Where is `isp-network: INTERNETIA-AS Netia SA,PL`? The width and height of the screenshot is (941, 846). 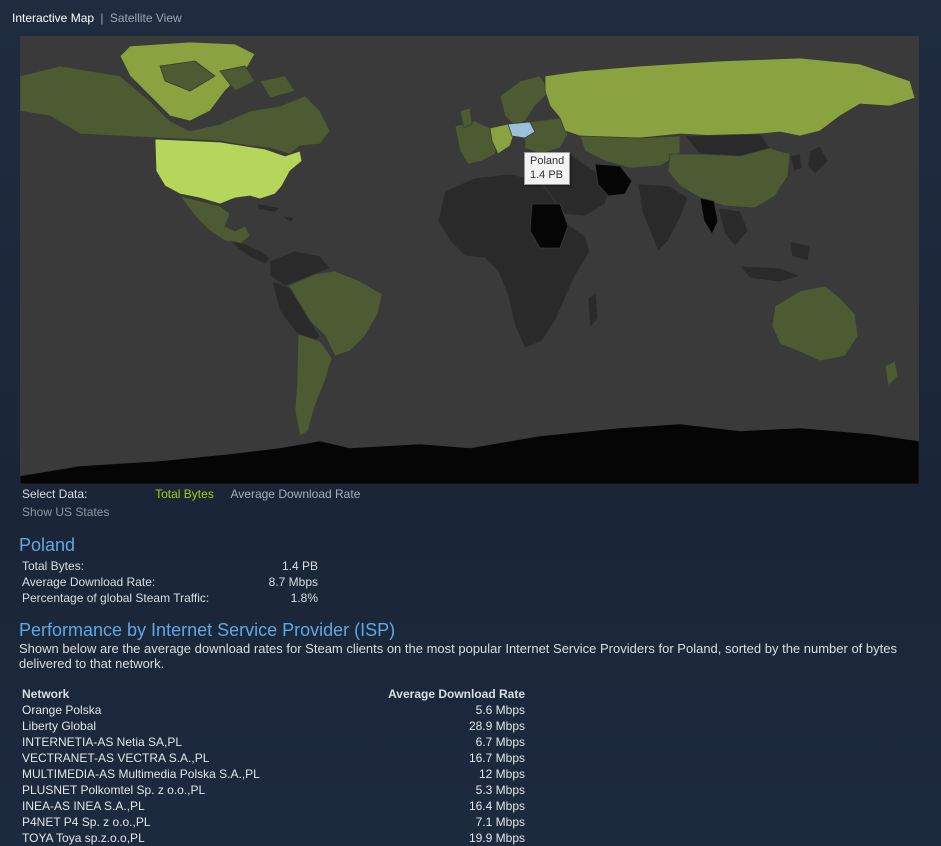 isp-network: INTERNETIA-AS Netia SA,PL is located at coordinates (102, 742).